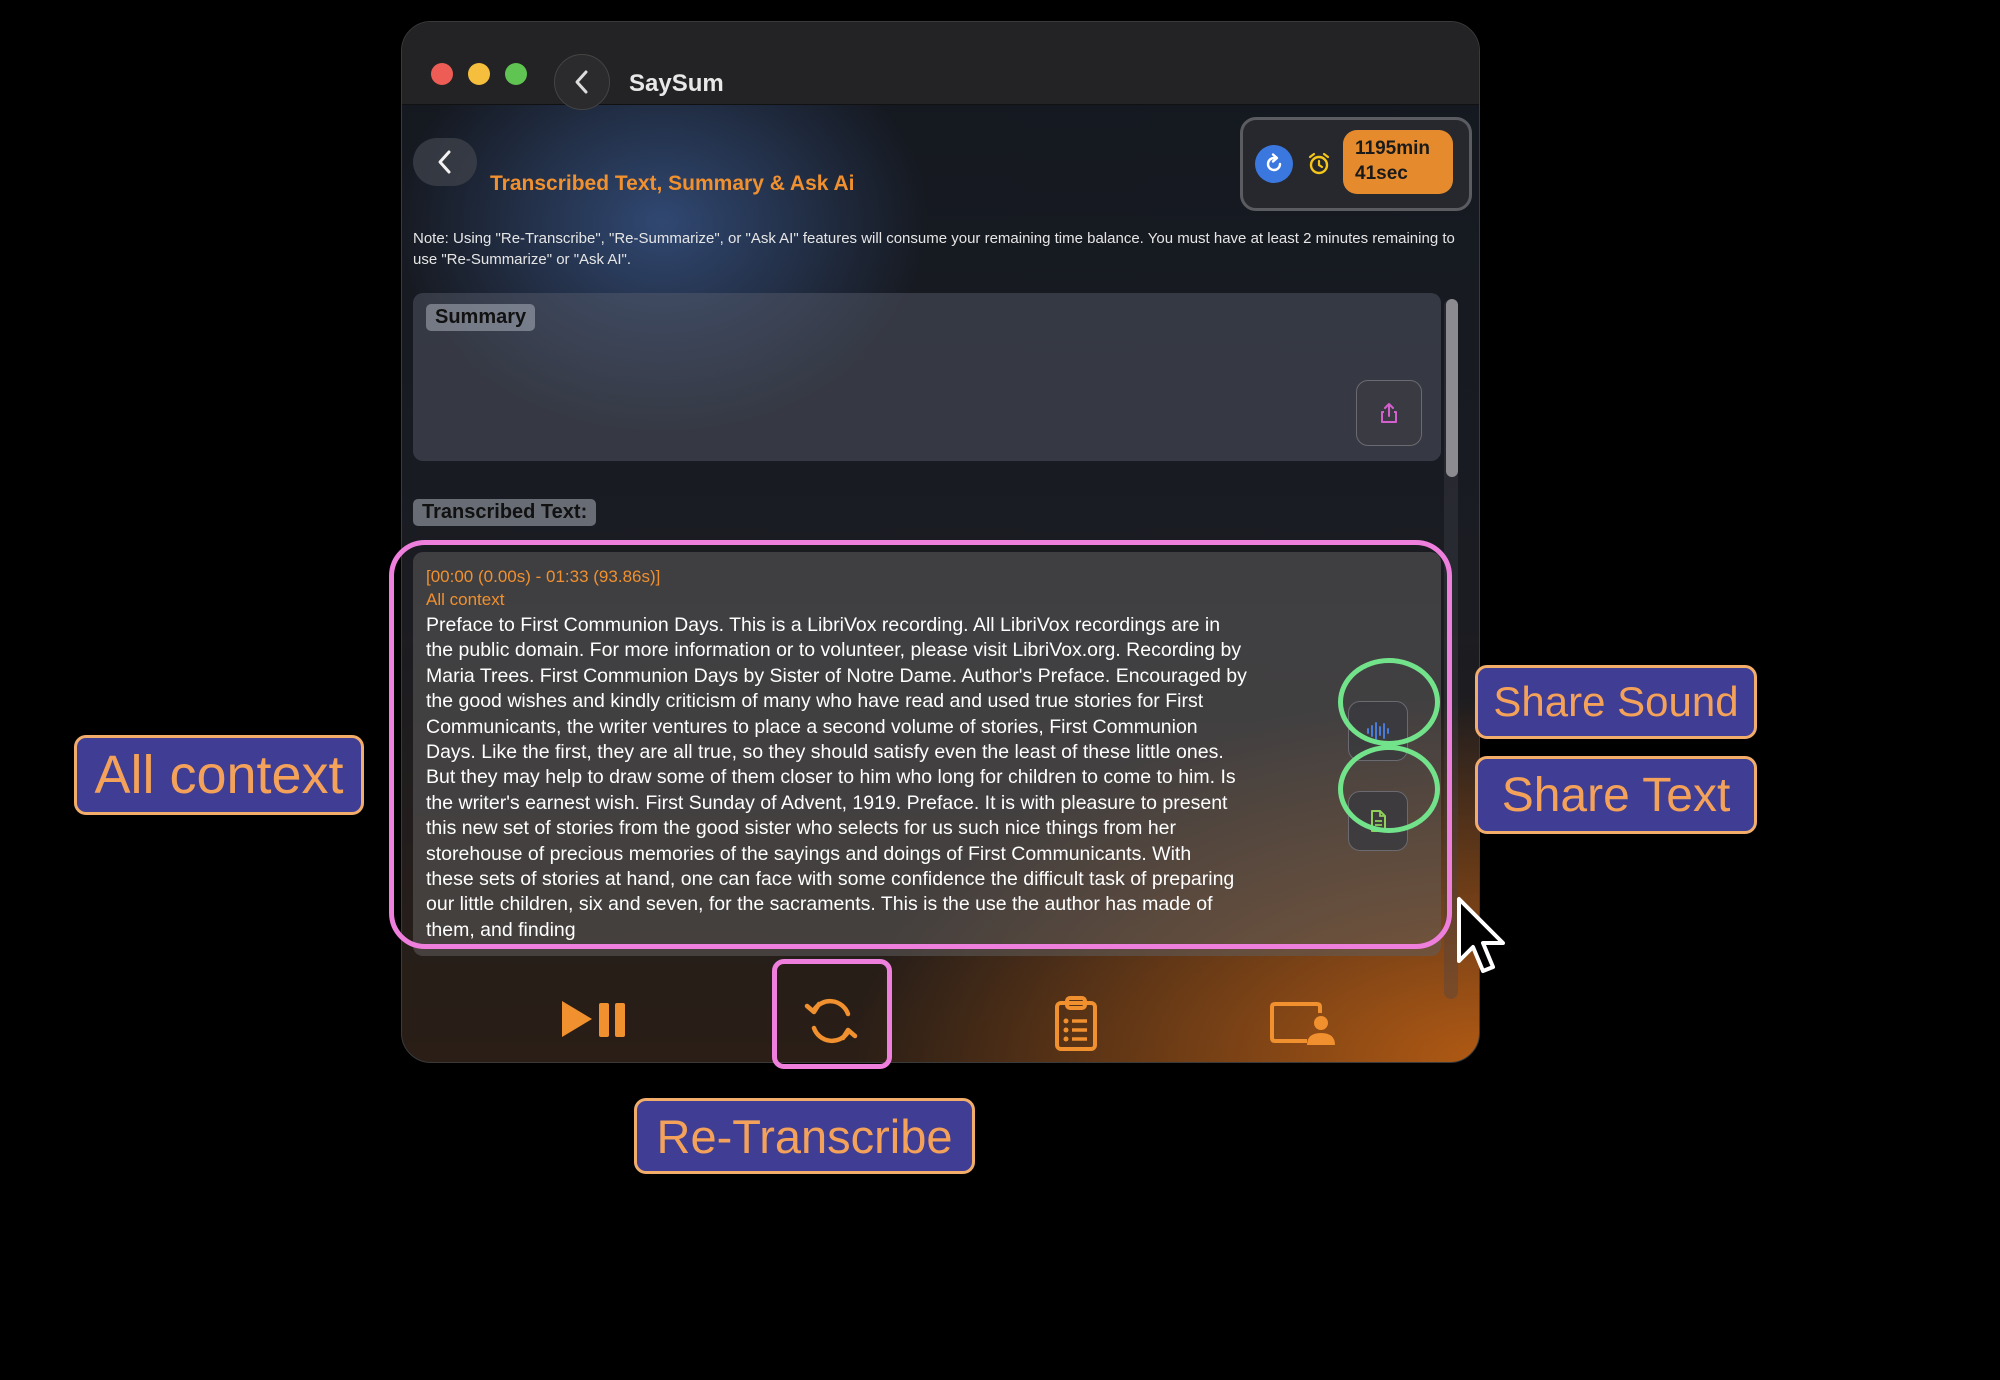  Describe the element at coordinates (1392, 148) in the screenshot. I see `time-remaining-minutes: 1195min` at that location.